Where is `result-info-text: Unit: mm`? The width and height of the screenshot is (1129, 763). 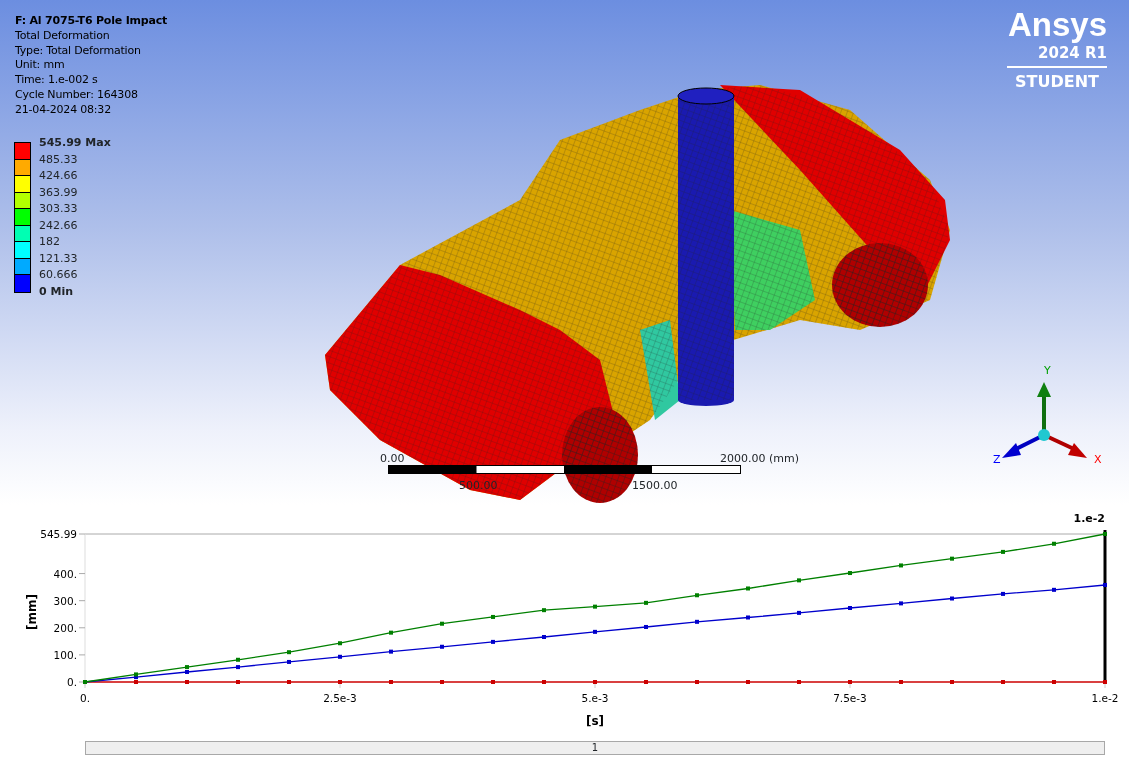
result-info-text: Unit: mm is located at coordinates (40, 66).